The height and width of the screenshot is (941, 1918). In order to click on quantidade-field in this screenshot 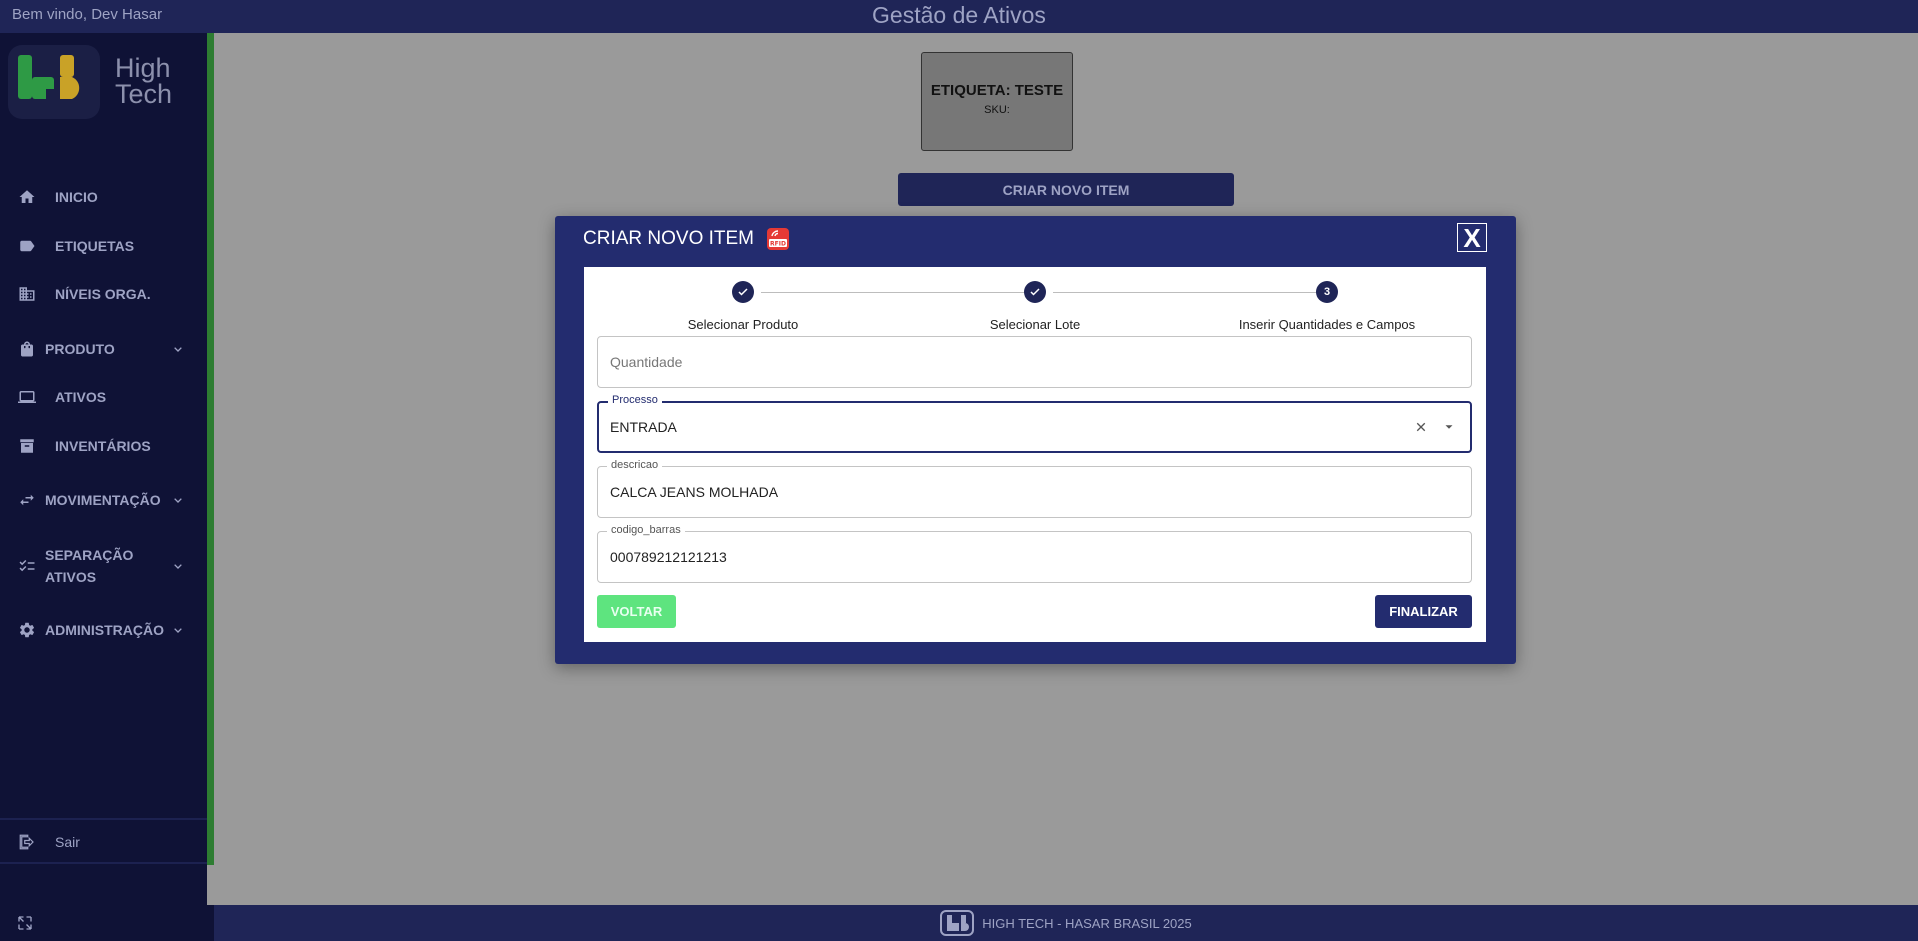, I will do `click(1034, 362)`.